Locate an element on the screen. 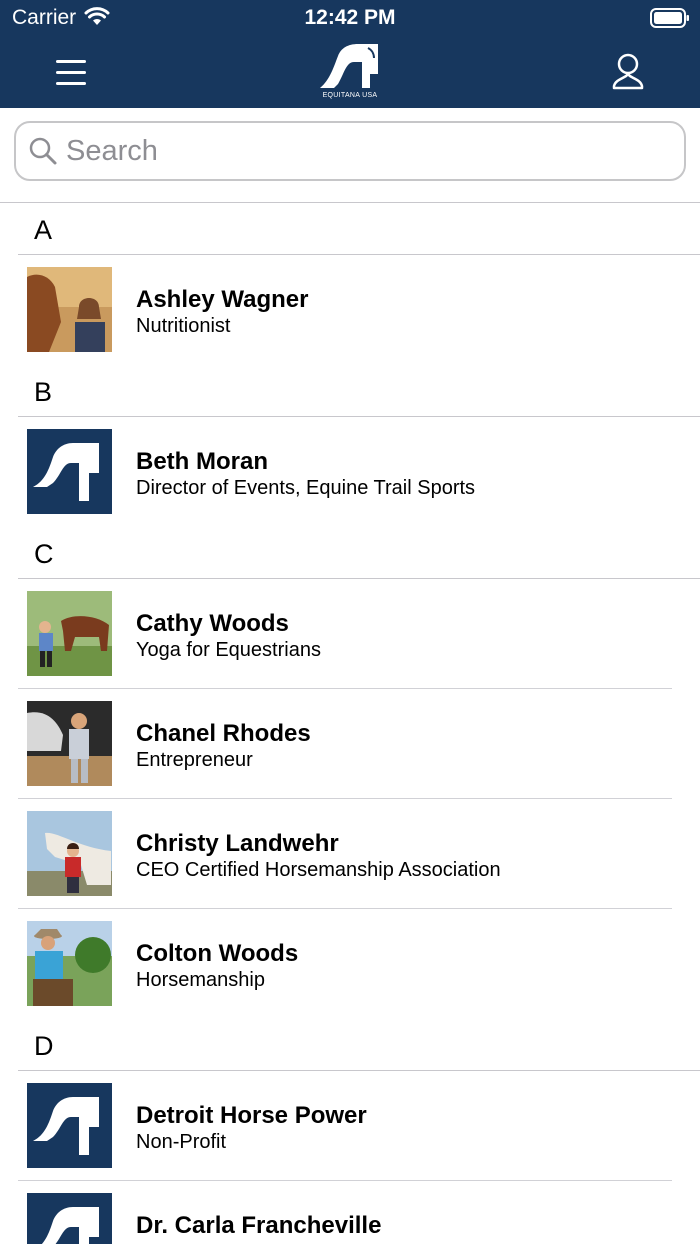 The image size is (700, 1244). item-name: Chanel Rhodes is located at coordinates (223, 733).